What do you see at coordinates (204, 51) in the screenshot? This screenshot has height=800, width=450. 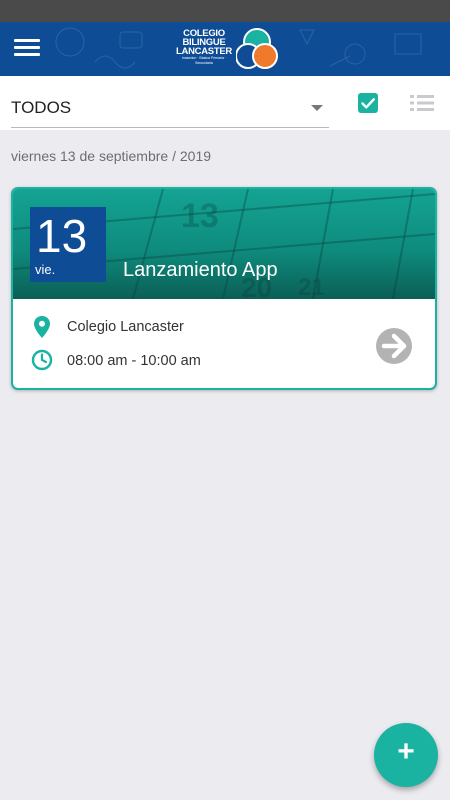 I see `logo-line-3: LANCASTER` at bounding box center [204, 51].